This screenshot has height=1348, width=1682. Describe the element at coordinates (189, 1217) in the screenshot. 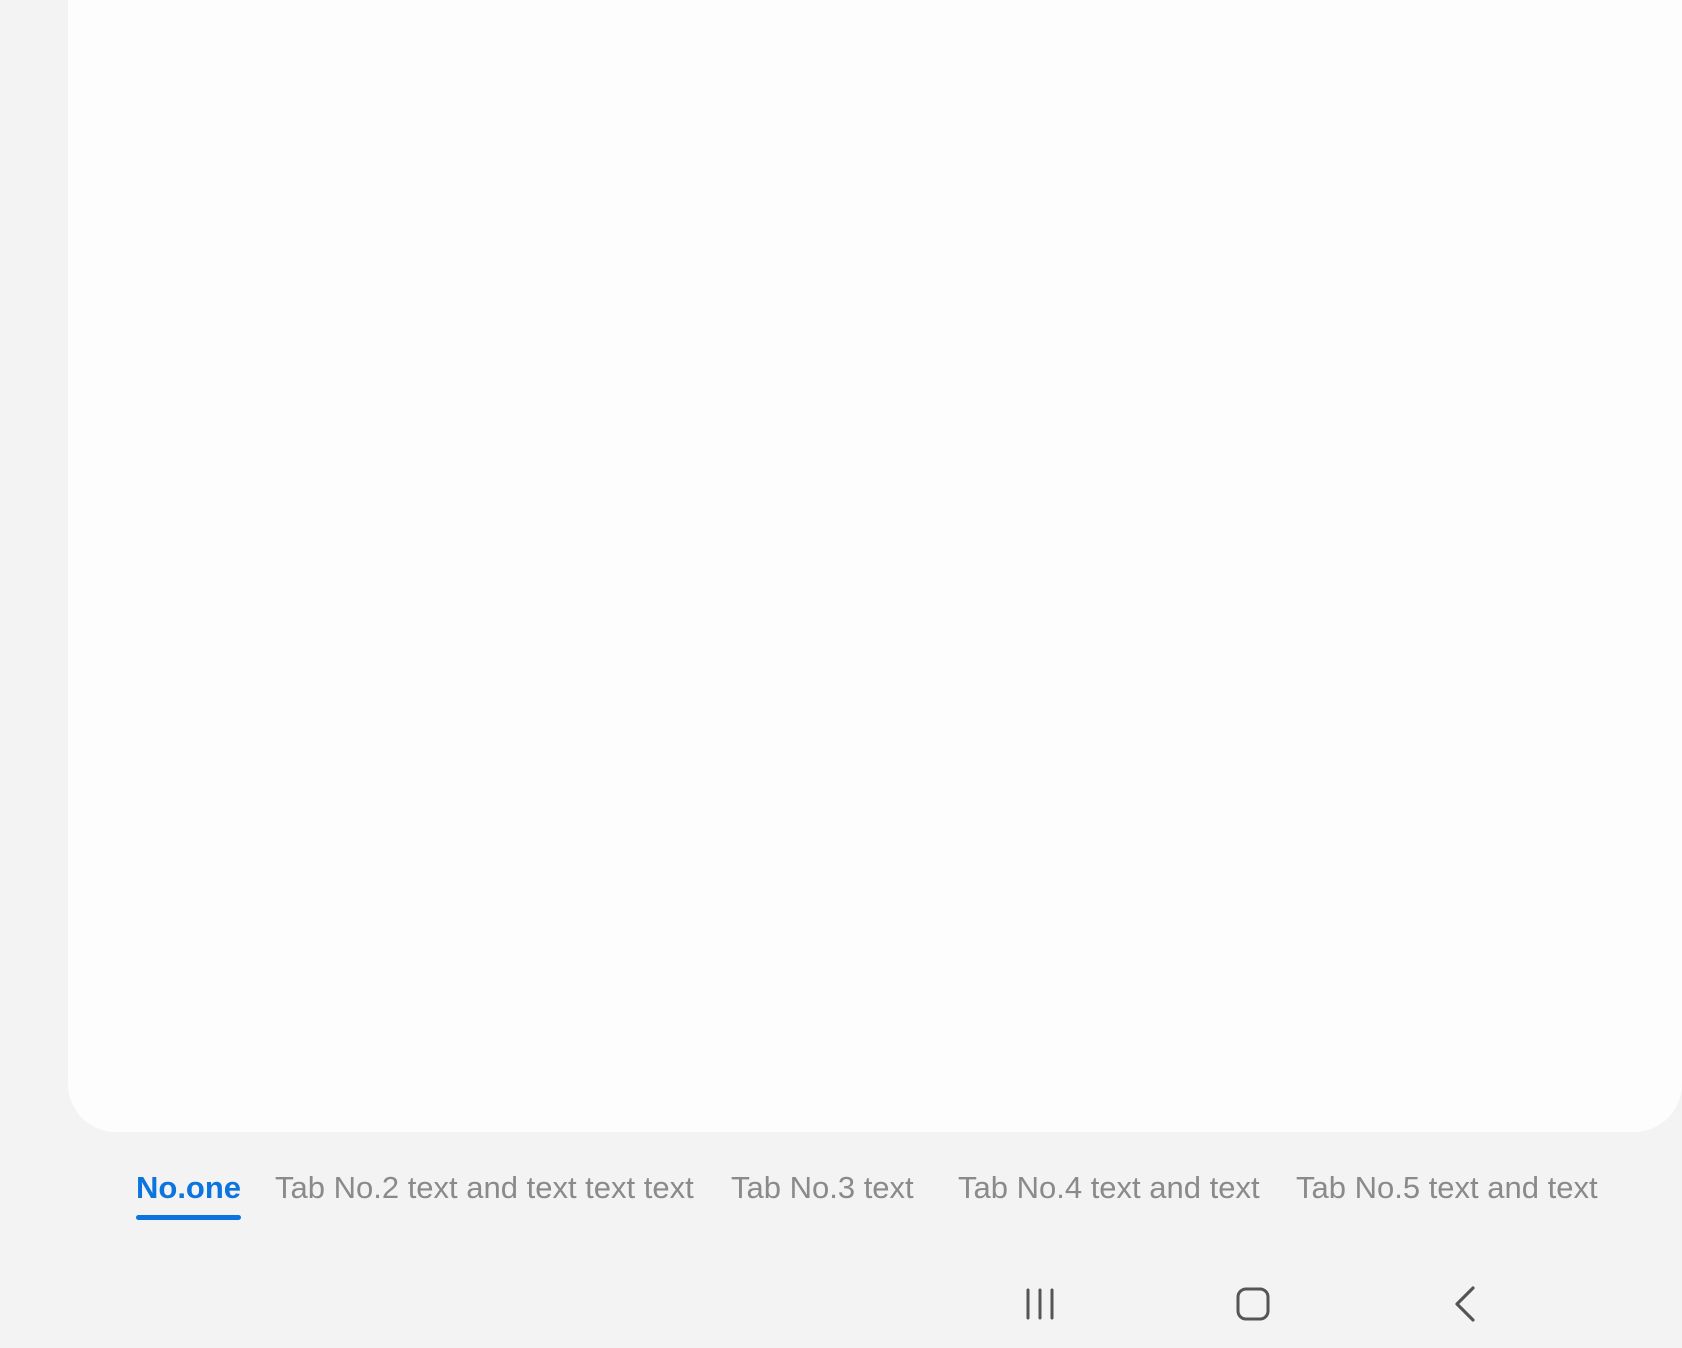

I see `selected-tab-indicator` at that location.